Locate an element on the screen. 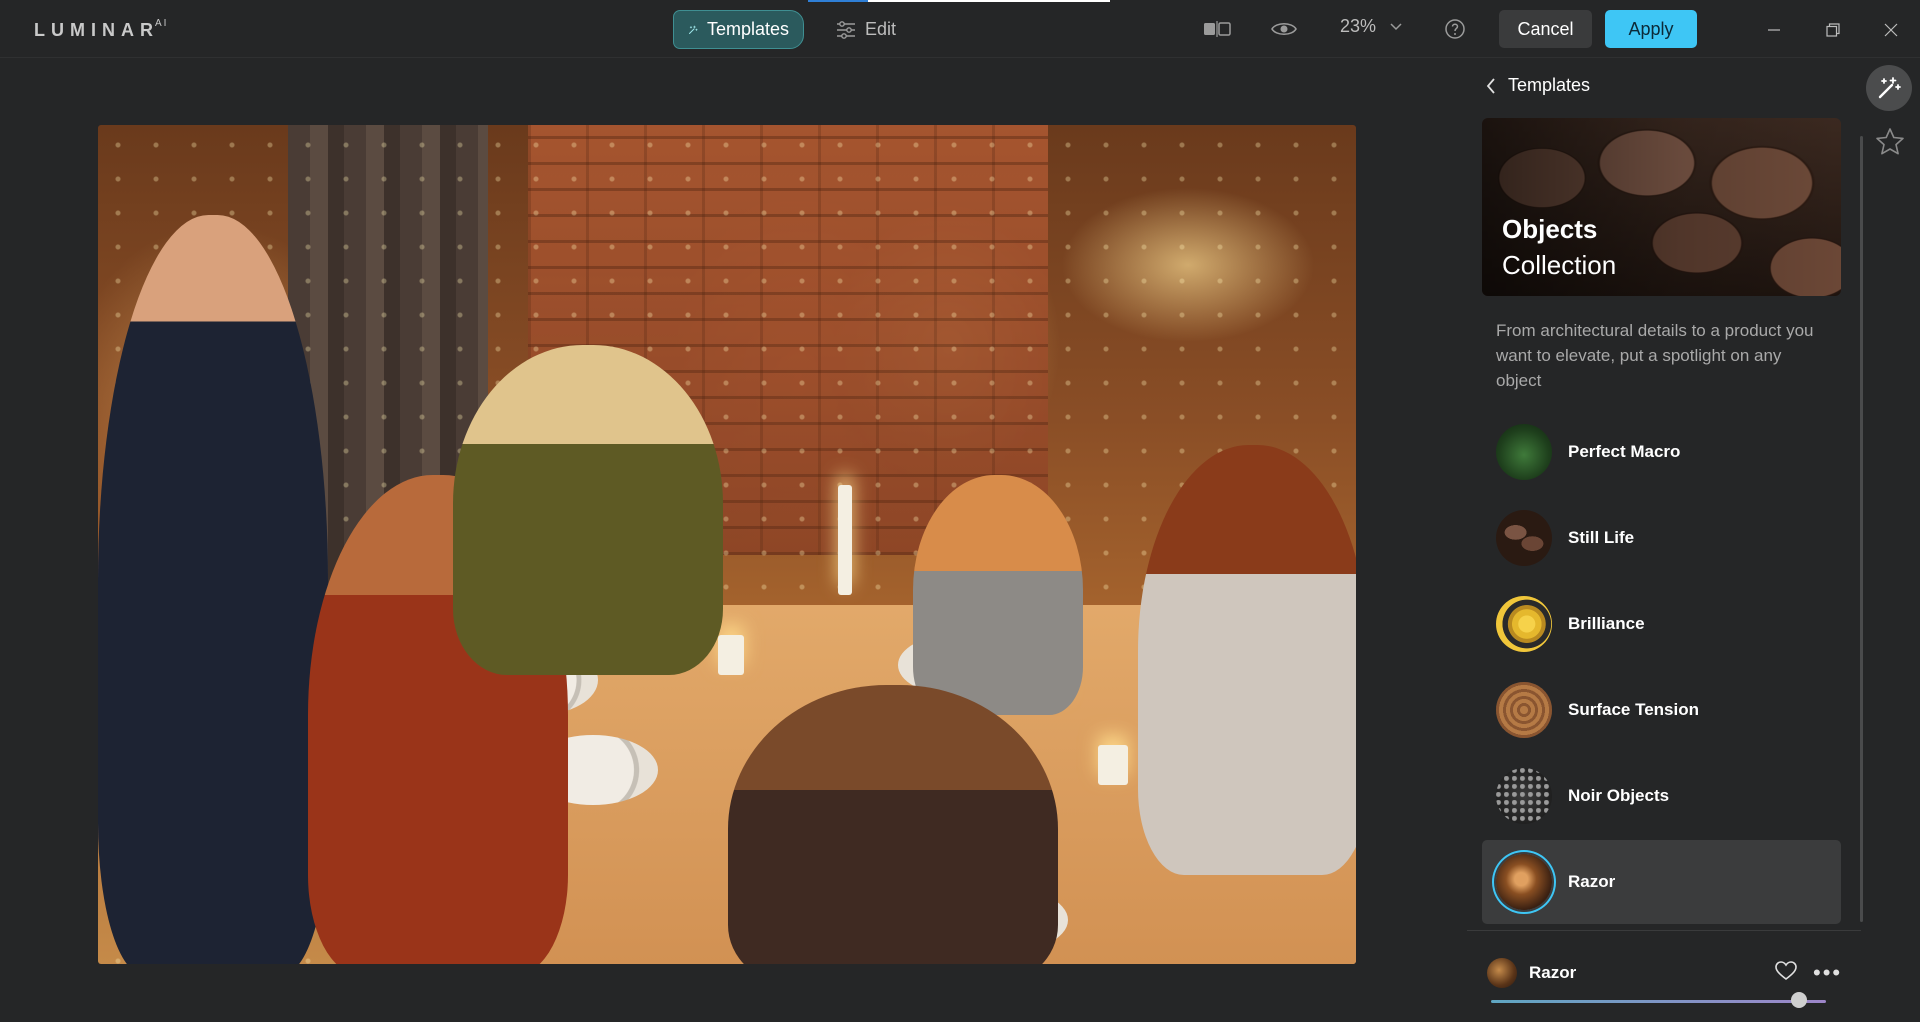 The height and width of the screenshot is (1022, 1920). amount-slider-track is located at coordinates (1658, 1001).